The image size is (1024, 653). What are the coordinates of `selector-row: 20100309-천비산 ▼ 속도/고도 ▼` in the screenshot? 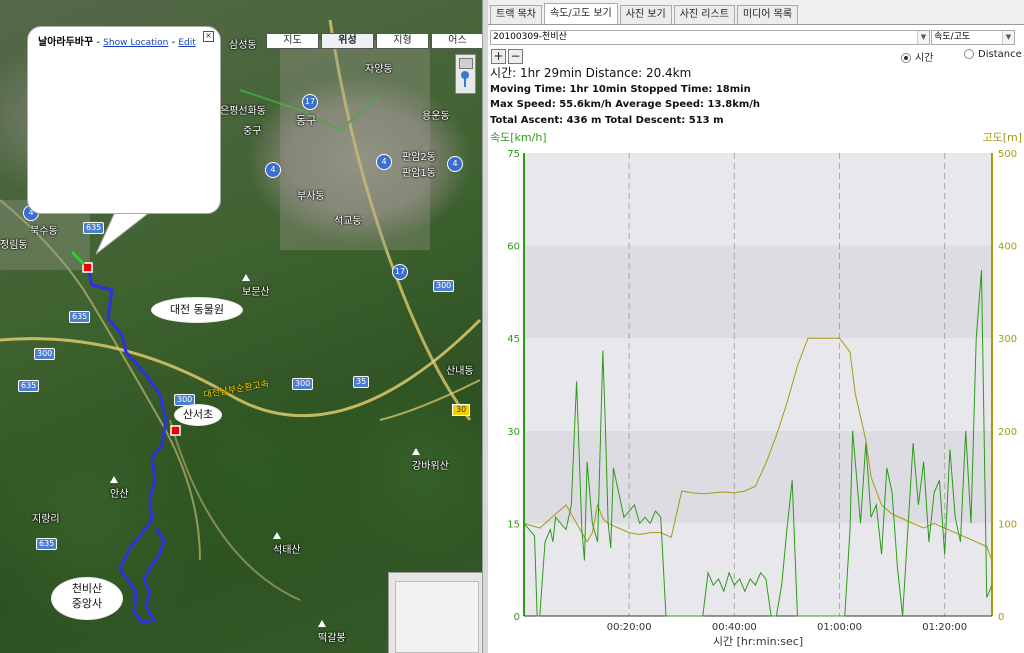 It's located at (756, 38).